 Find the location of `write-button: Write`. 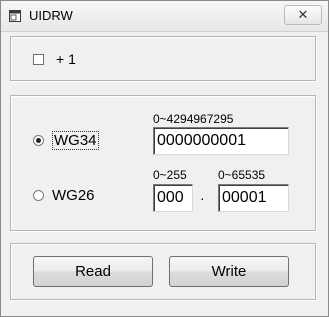

write-button: Write is located at coordinates (229, 271).